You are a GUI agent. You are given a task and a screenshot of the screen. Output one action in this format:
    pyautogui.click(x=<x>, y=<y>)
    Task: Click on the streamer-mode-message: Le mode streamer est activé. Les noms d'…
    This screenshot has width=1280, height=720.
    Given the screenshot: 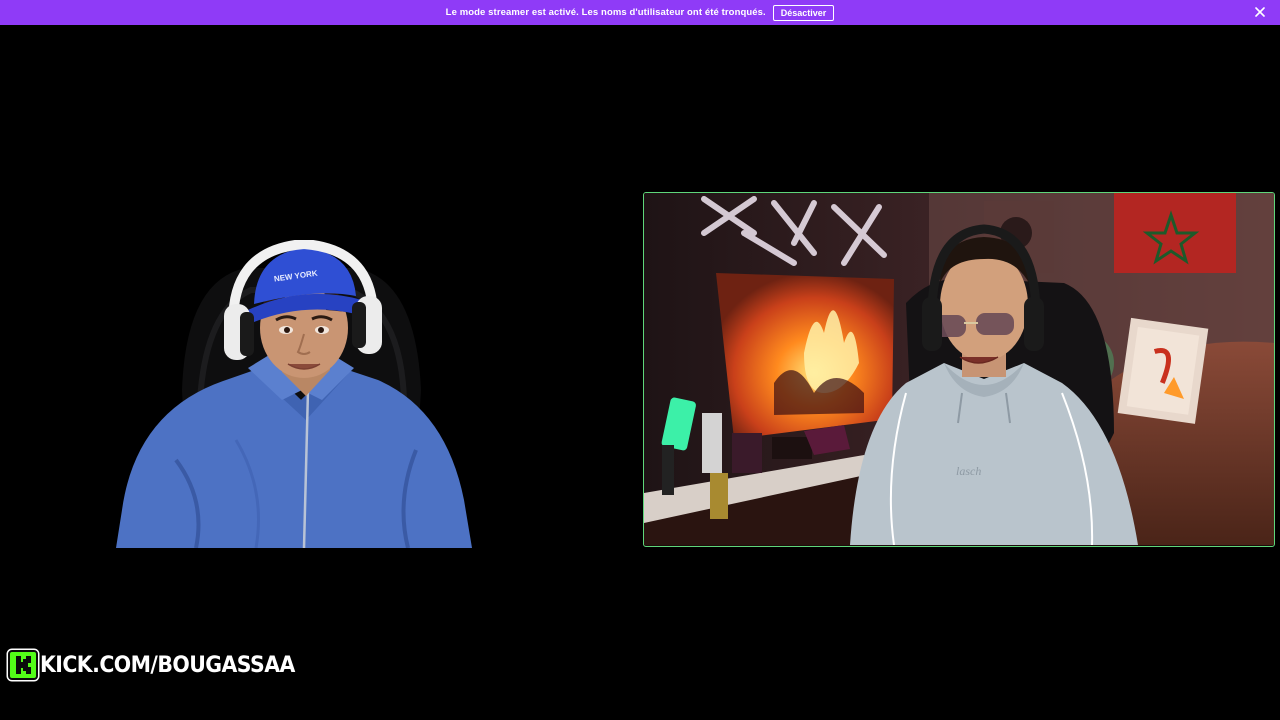 What is the action you would take?
    pyautogui.click(x=605, y=12)
    